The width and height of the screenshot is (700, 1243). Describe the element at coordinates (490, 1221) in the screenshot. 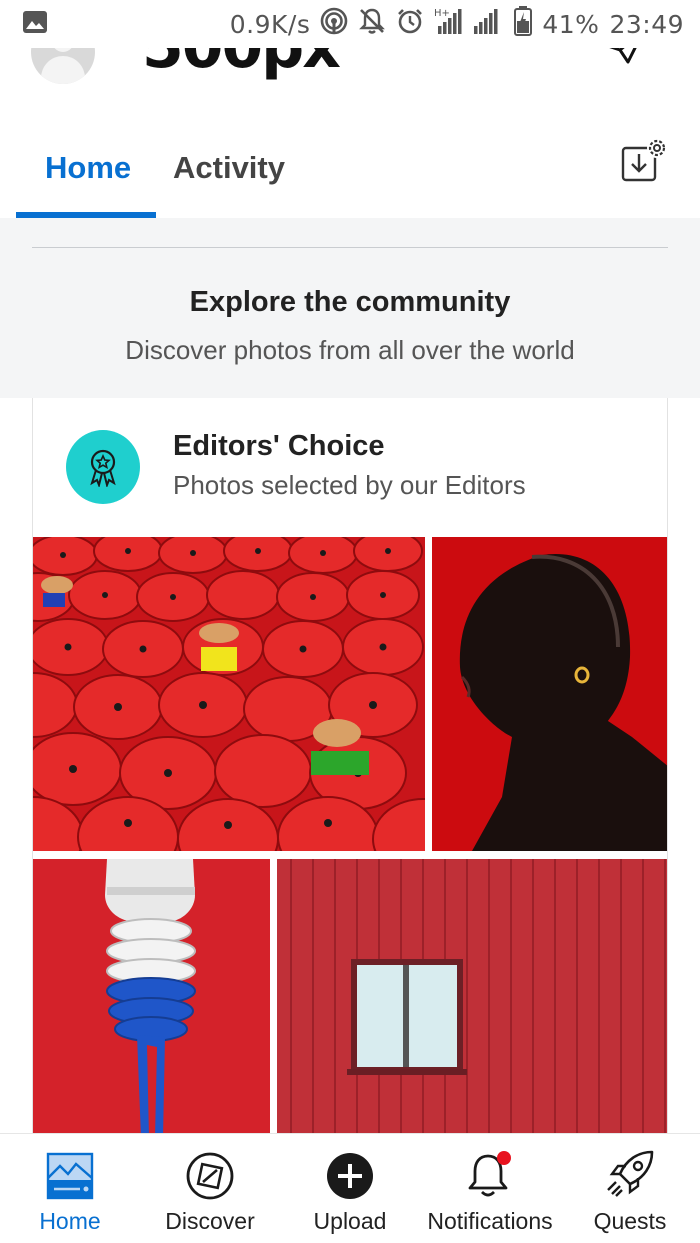

I see `nav-notifications-label: Notifications` at that location.